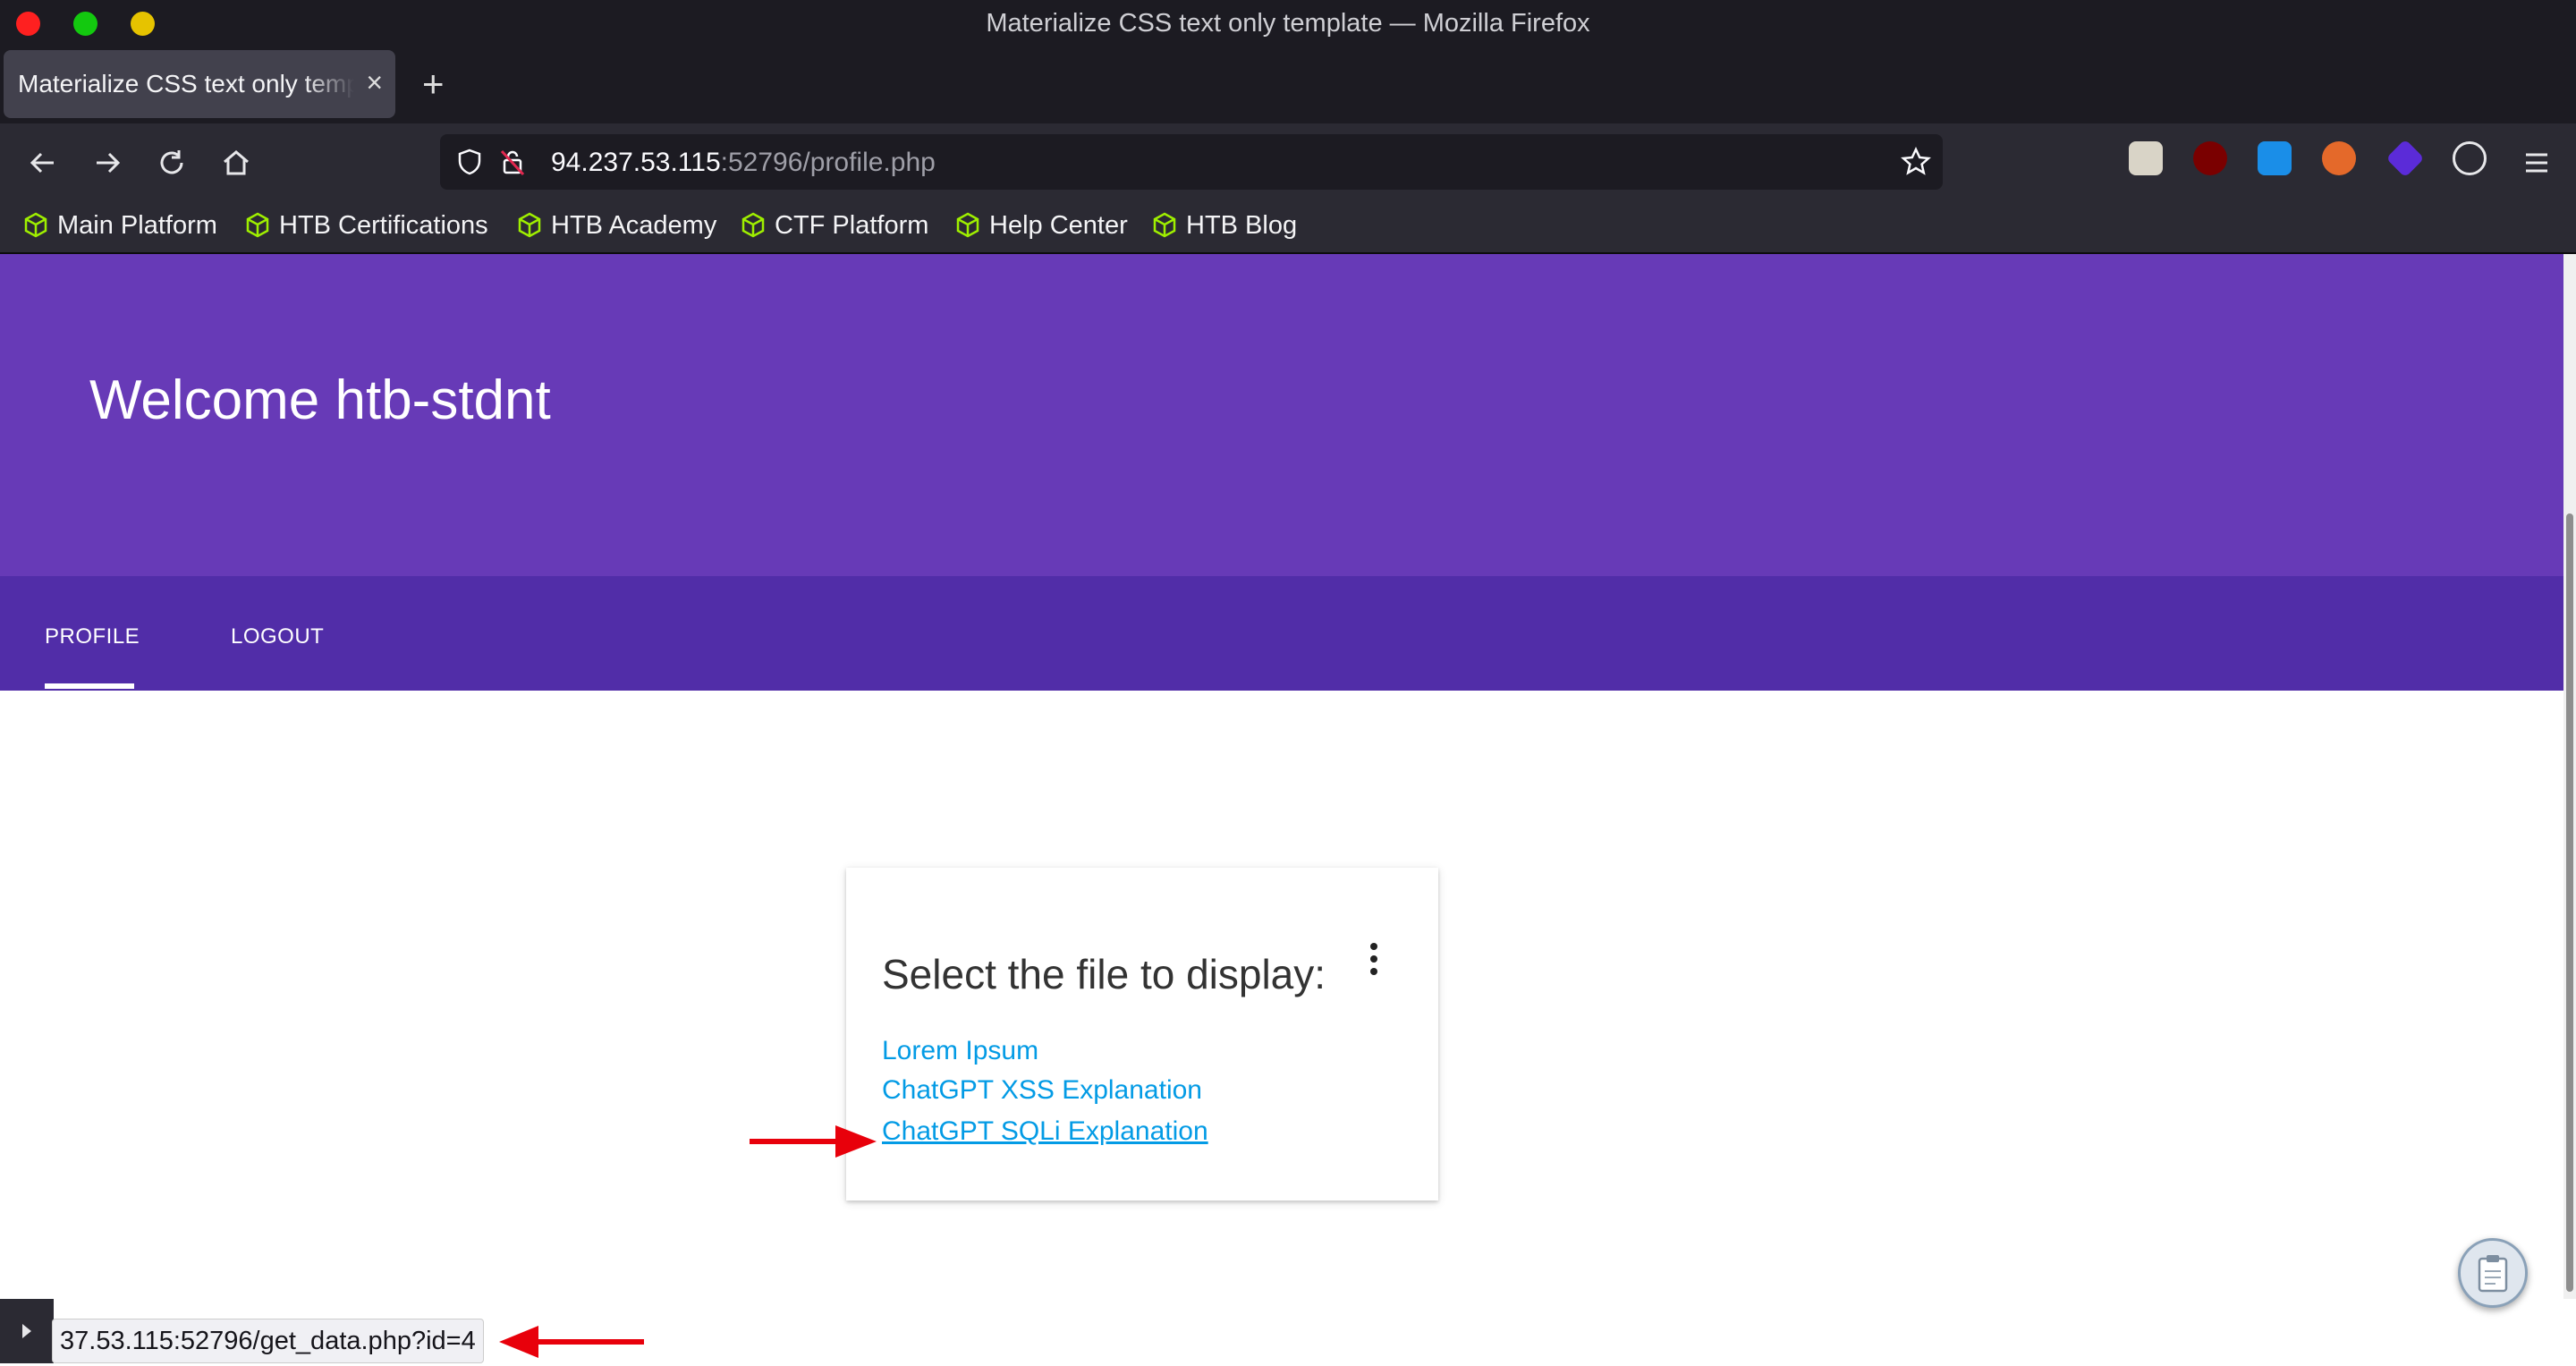  I want to click on hamburger-menu-icon, so click(2537, 163).